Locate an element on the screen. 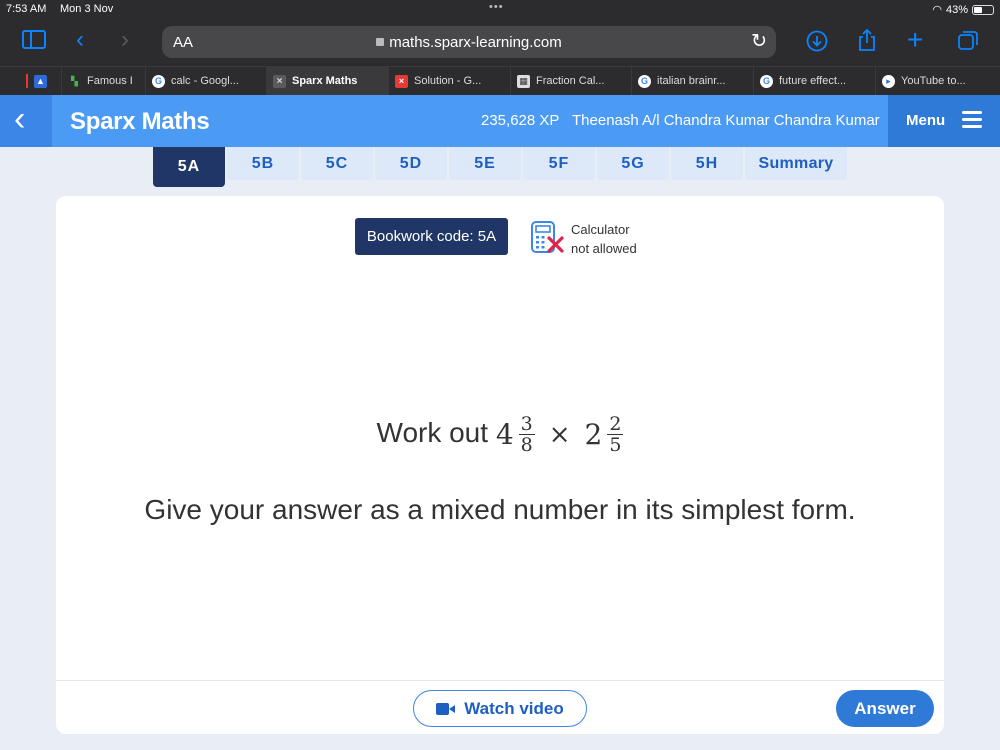 The width and height of the screenshot is (1000, 750). wifi-icon: ◠ is located at coordinates (937, 10).